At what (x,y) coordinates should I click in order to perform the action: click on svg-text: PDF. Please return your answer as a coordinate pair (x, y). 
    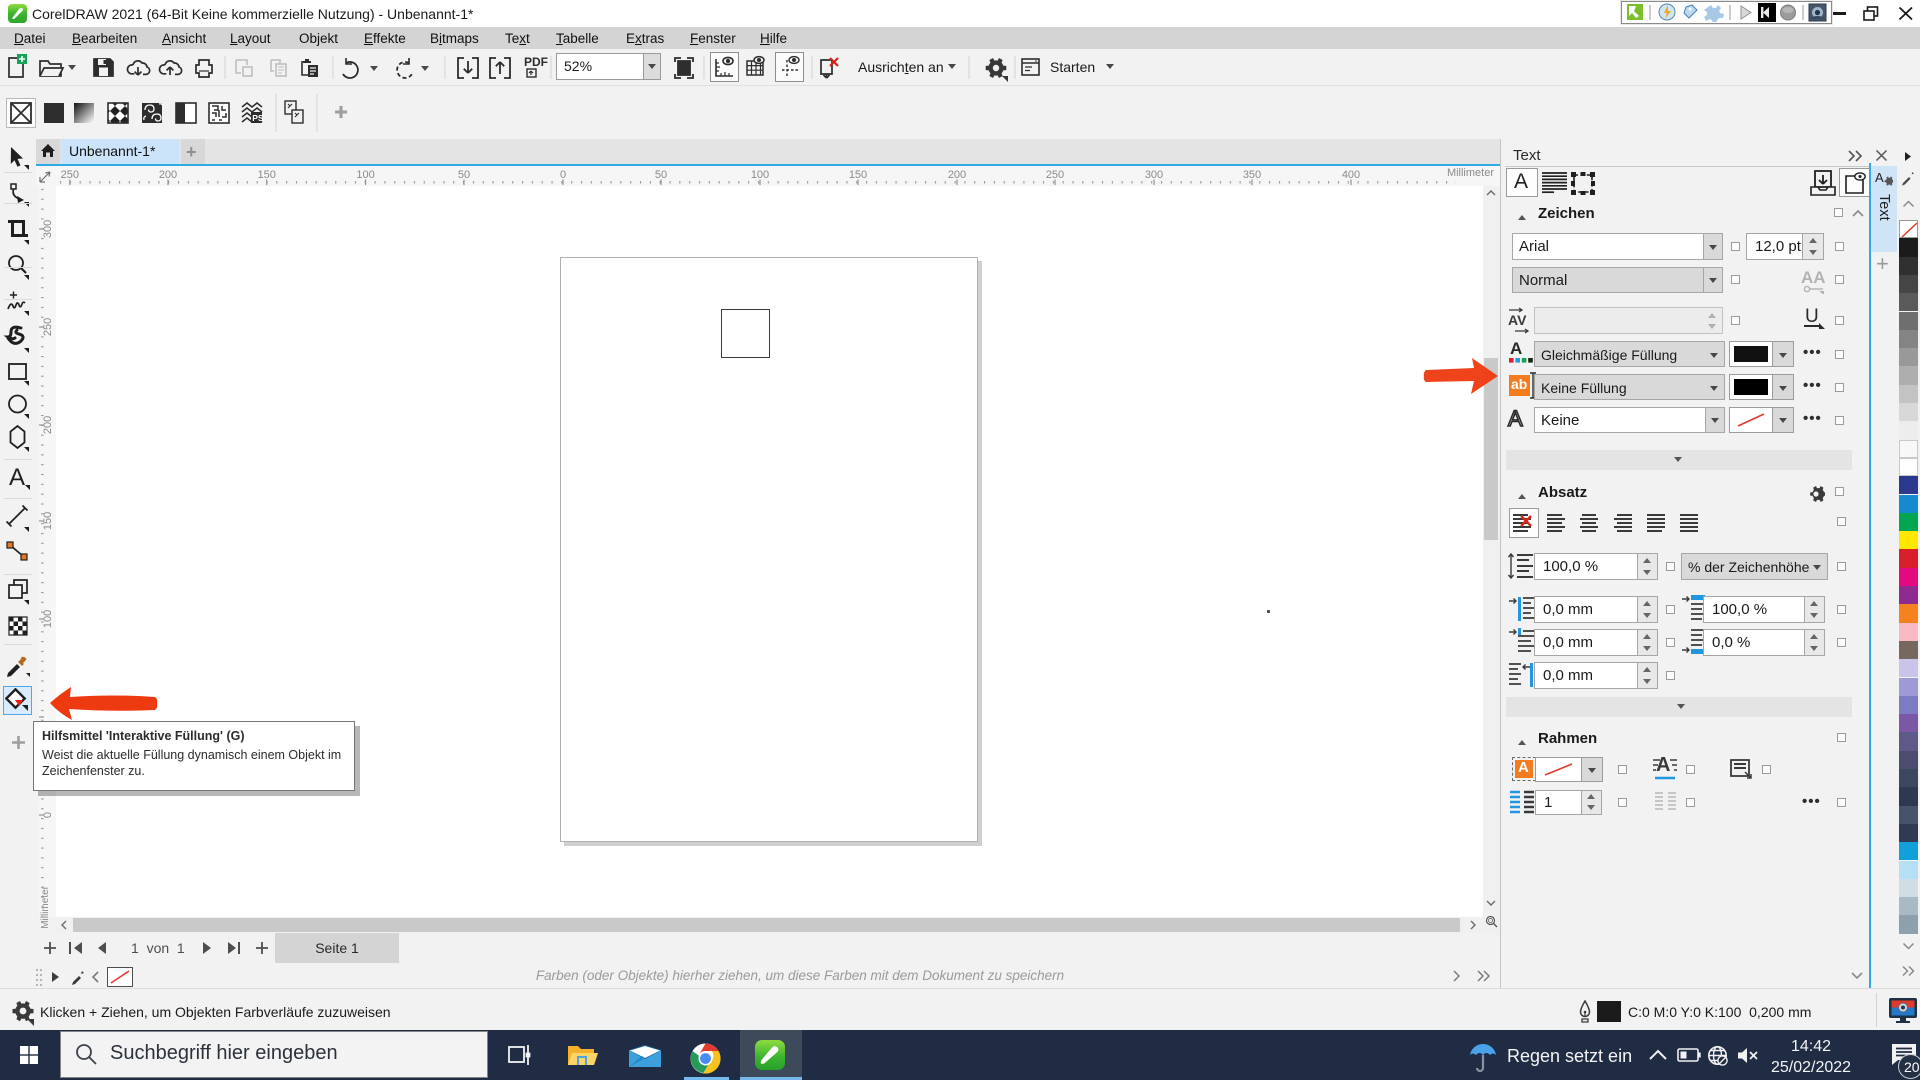
    Looking at the image, I should click on (536, 62).